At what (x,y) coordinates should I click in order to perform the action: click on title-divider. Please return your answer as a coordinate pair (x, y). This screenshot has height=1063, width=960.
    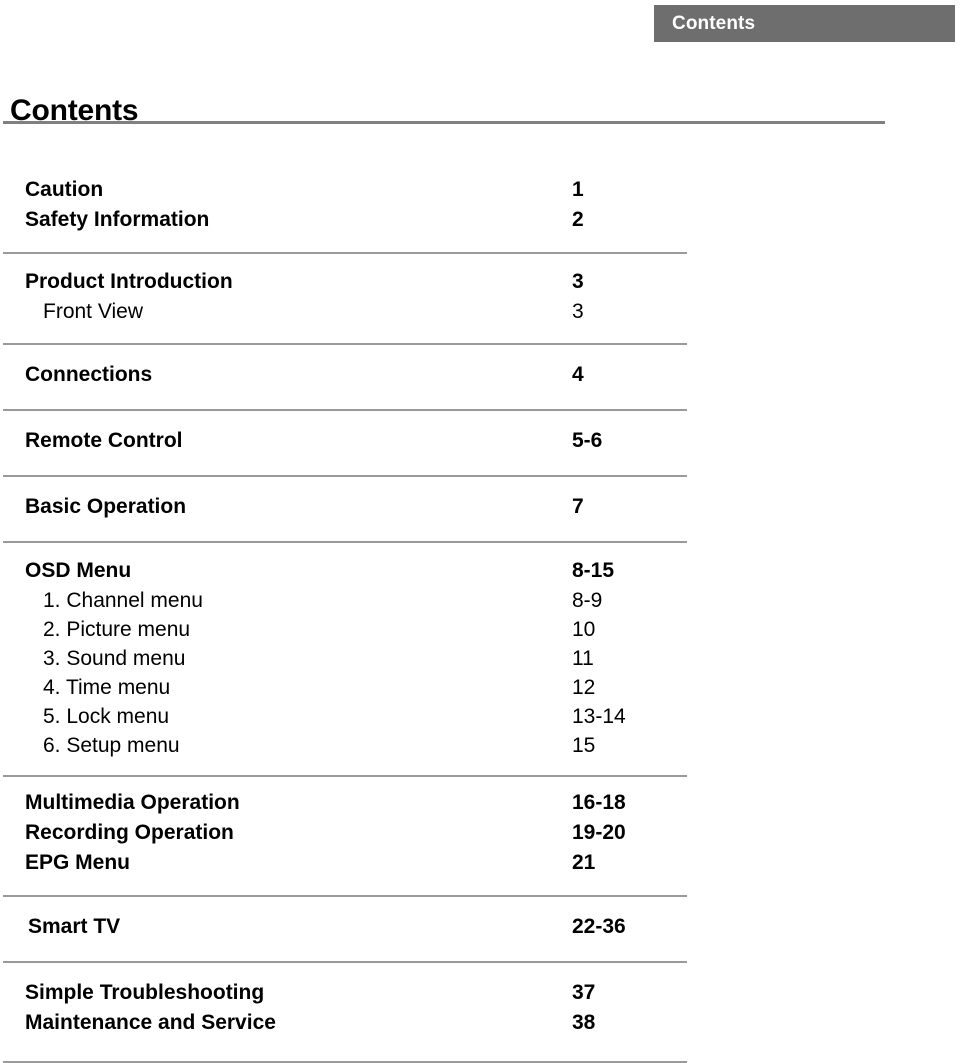
    Looking at the image, I should click on (444, 122).